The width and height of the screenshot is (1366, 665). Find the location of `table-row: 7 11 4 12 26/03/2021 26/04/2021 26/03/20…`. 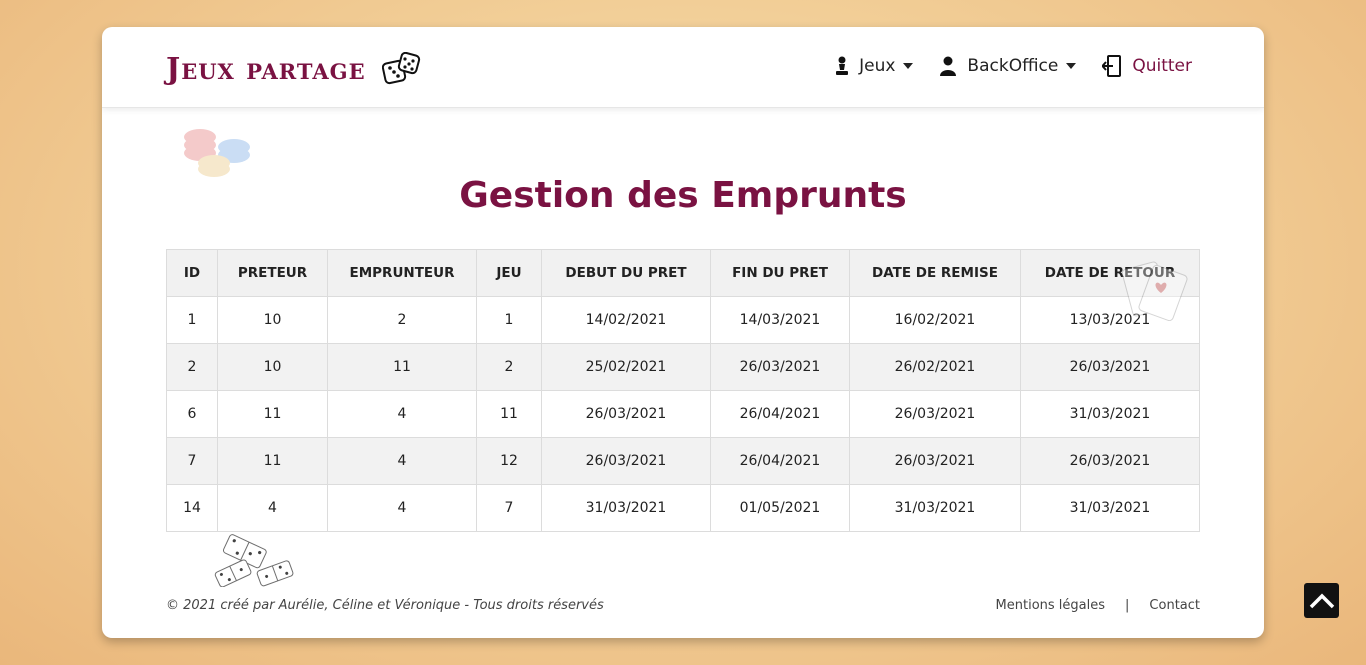

table-row: 7 11 4 12 26/03/2021 26/04/2021 26/03/20… is located at coordinates (683, 461).